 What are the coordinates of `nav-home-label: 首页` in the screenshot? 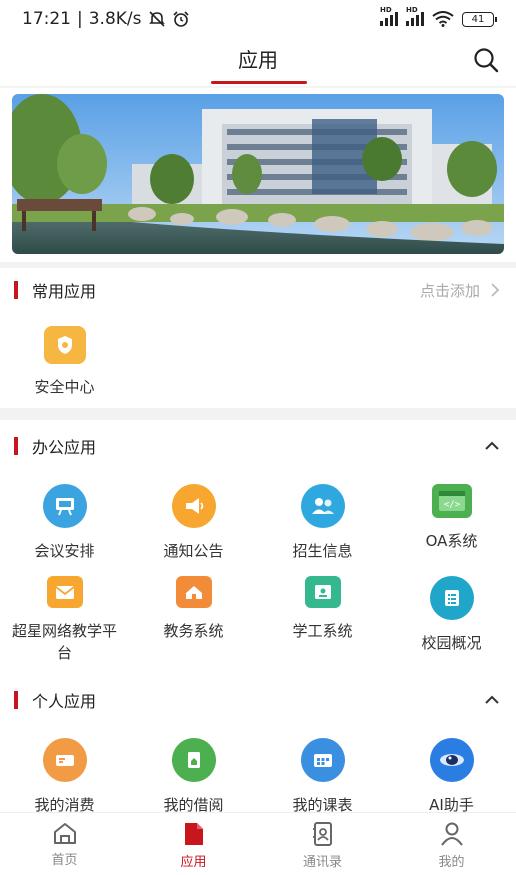 It's located at (64, 860).